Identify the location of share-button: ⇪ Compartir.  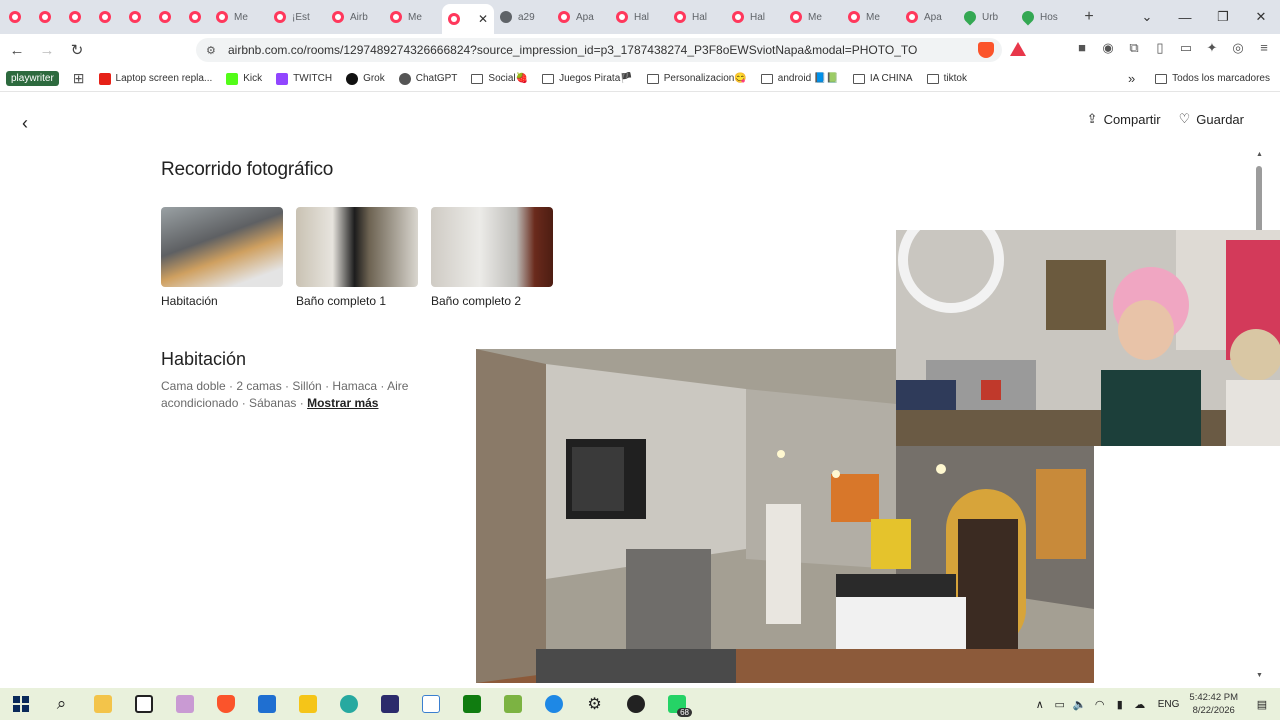
(1124, 119).